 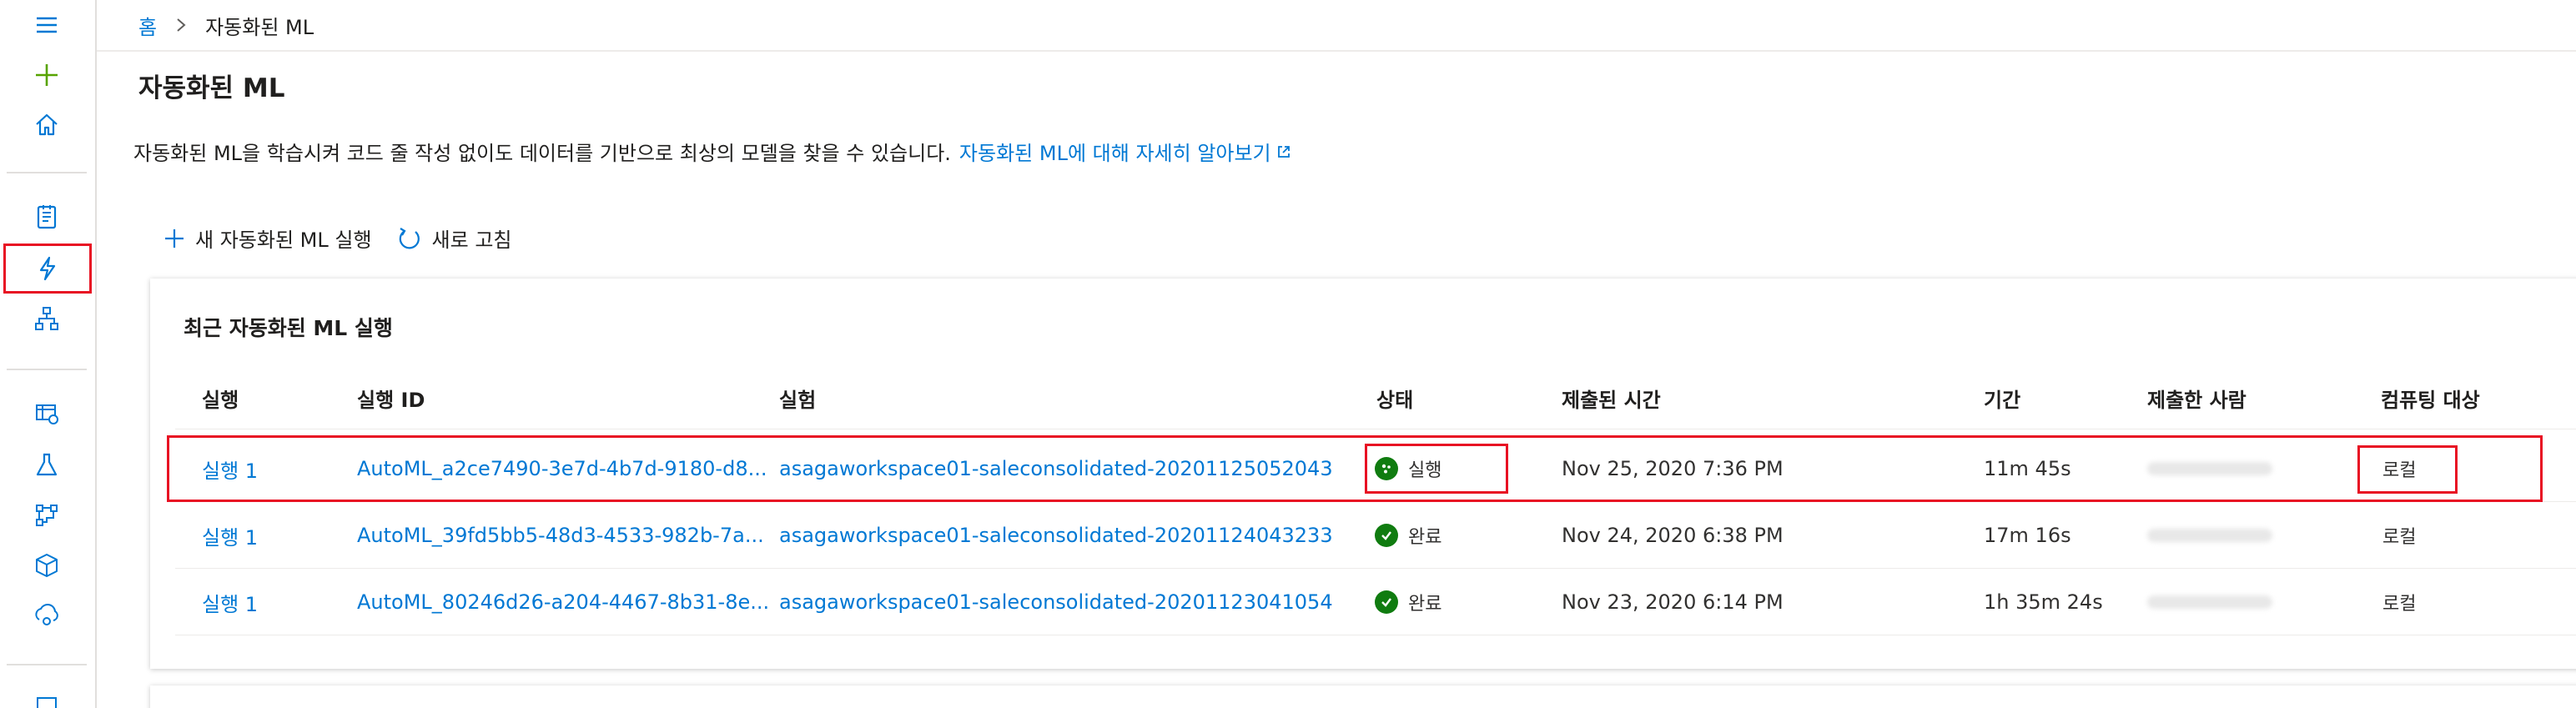 I want to click on breadcrumb: 홈 자동화된 ML, so click(x=226, y=25).